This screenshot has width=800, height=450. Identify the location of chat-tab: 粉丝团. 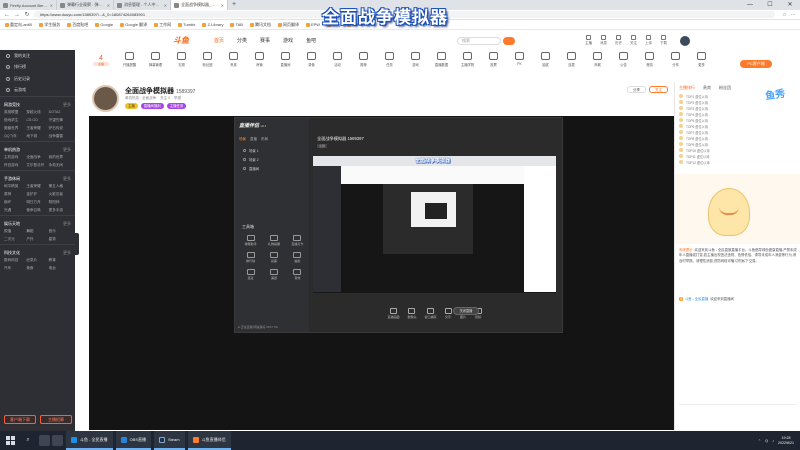
(725, 88).